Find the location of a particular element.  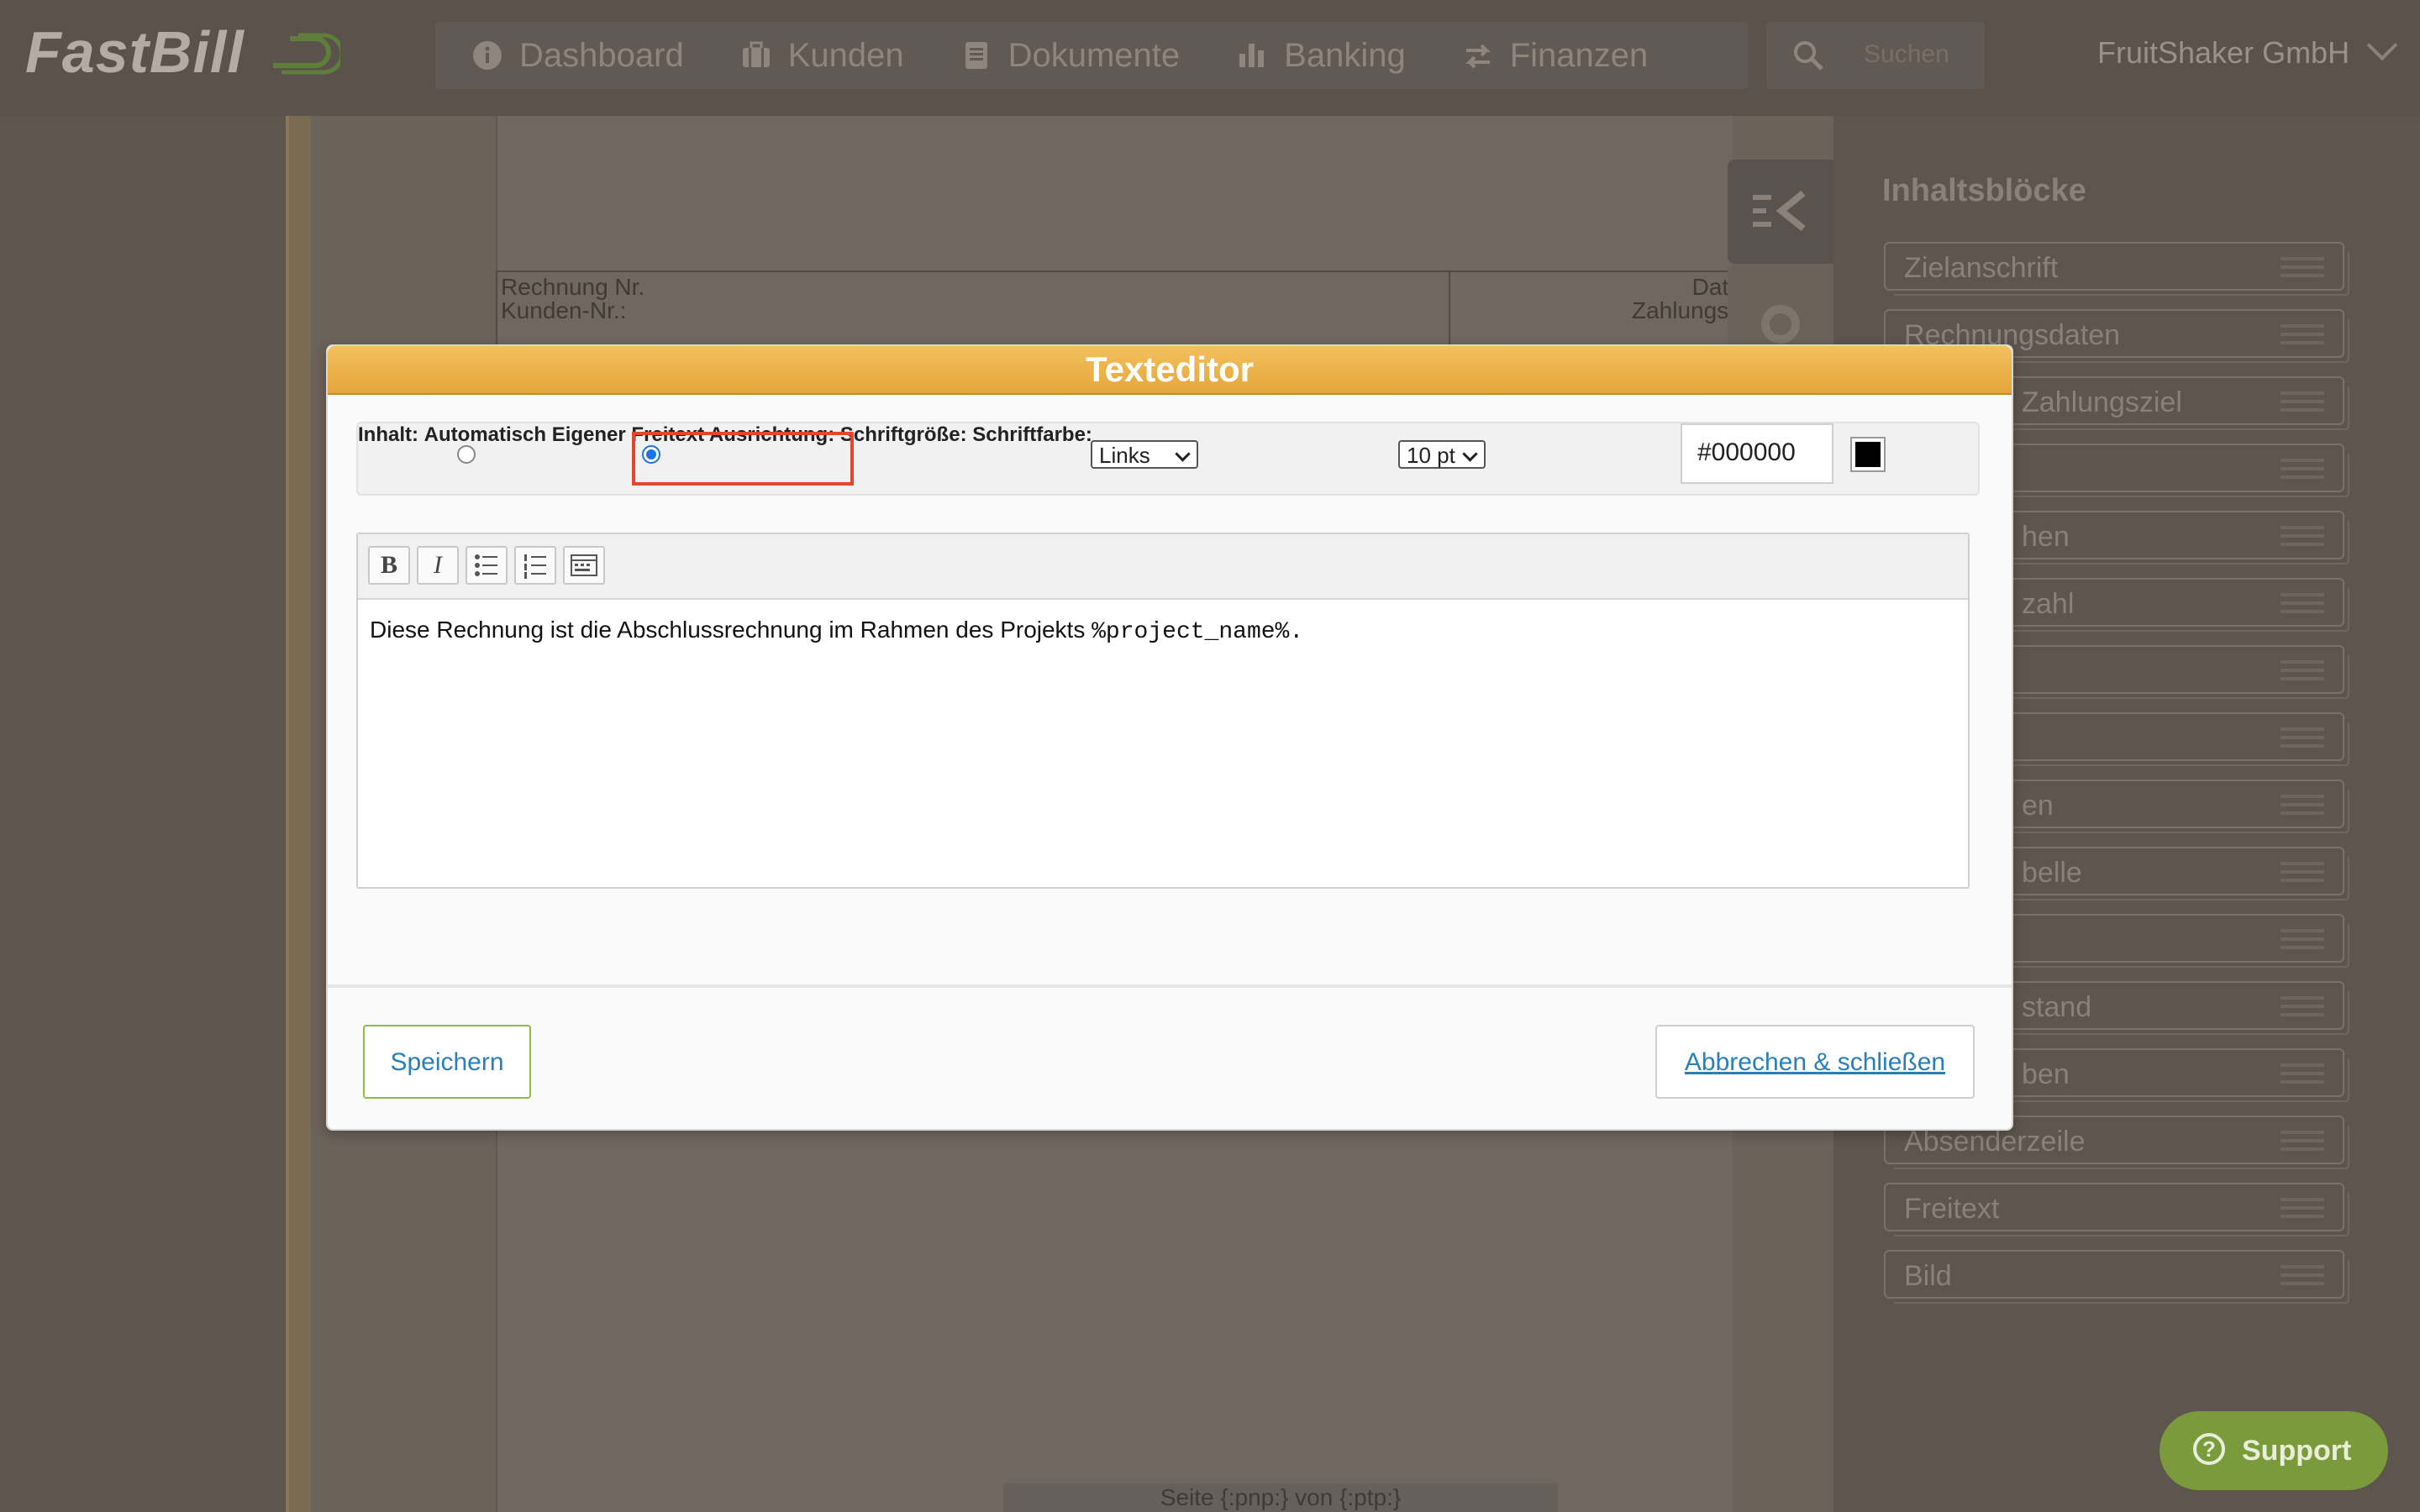

payment-label: Zahlungs is located at coordinates (1680, 310).